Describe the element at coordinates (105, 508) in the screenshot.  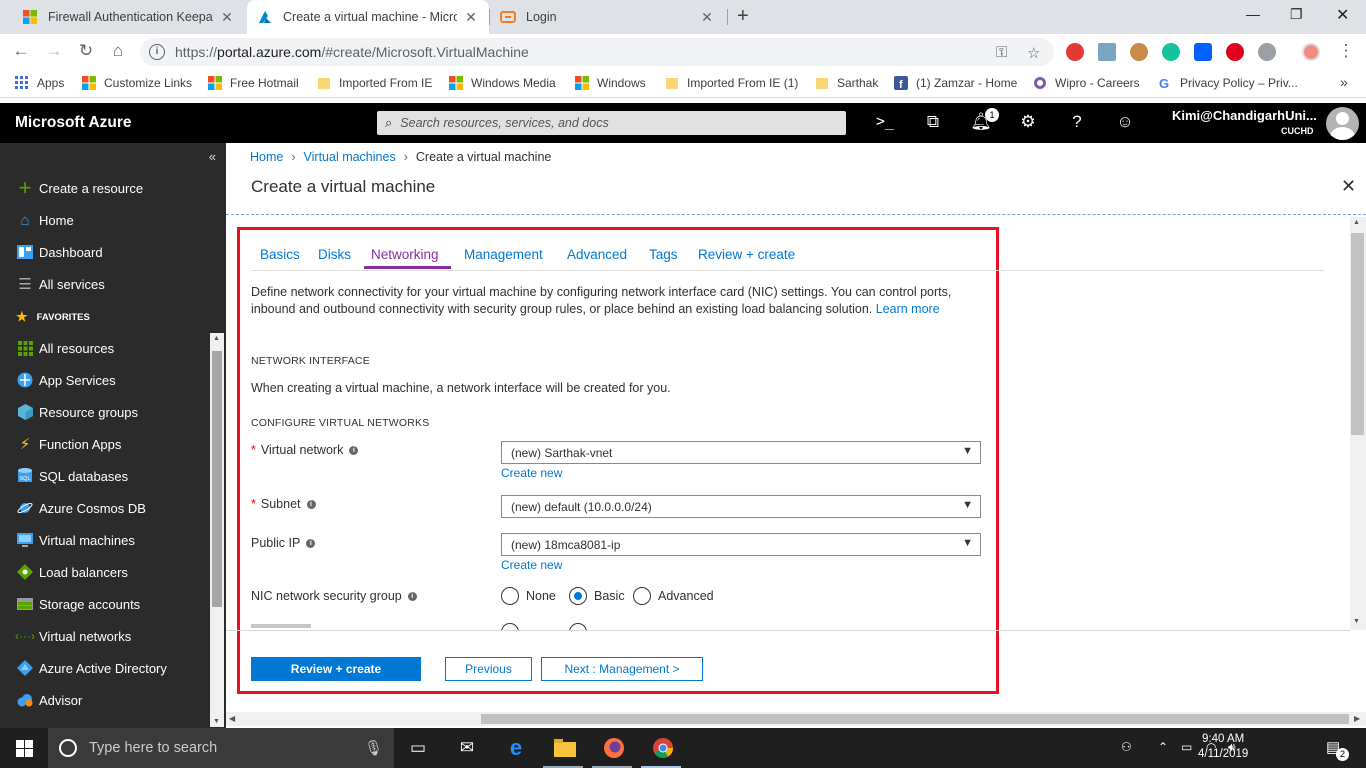
I see `sidebar-item-cosmos-db: Azure Cosmos DB` at that location.